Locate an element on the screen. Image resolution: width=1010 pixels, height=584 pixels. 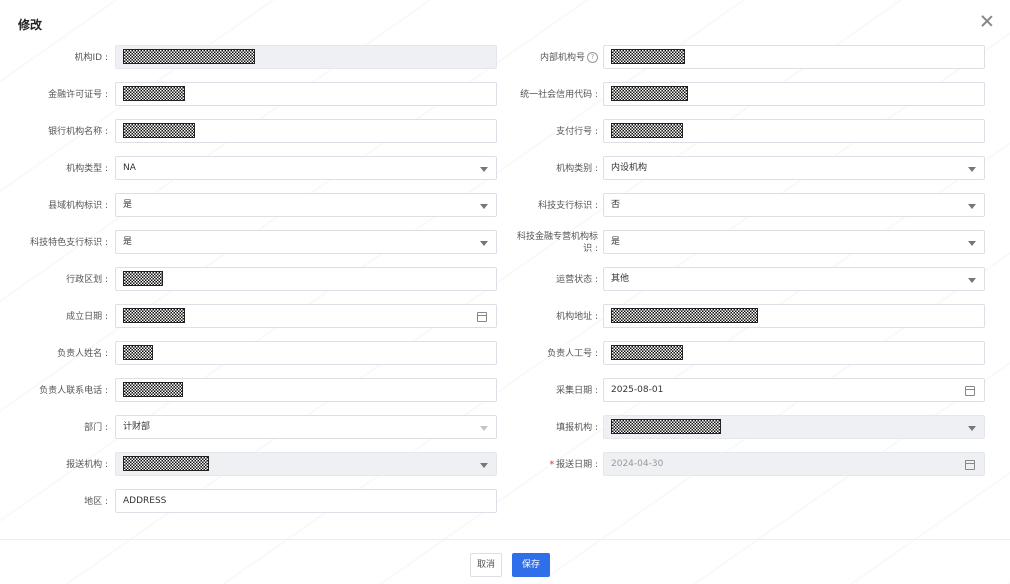
manager-id-field is located at coordinates (794, 353).